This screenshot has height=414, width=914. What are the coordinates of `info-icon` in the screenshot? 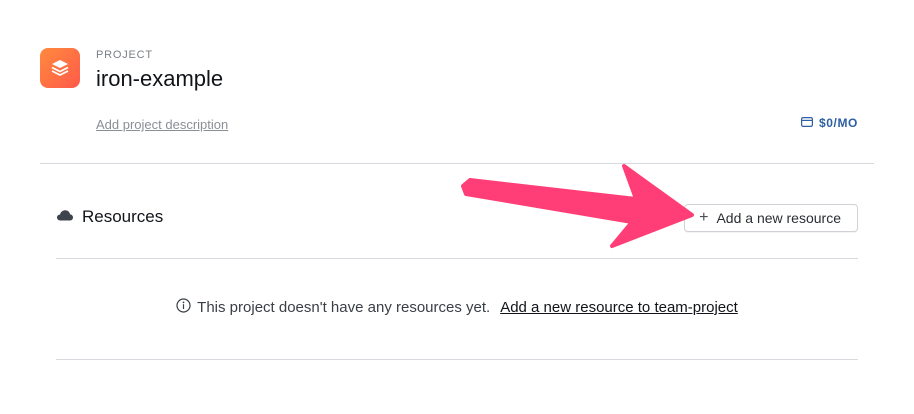 It's located at (183, 307).